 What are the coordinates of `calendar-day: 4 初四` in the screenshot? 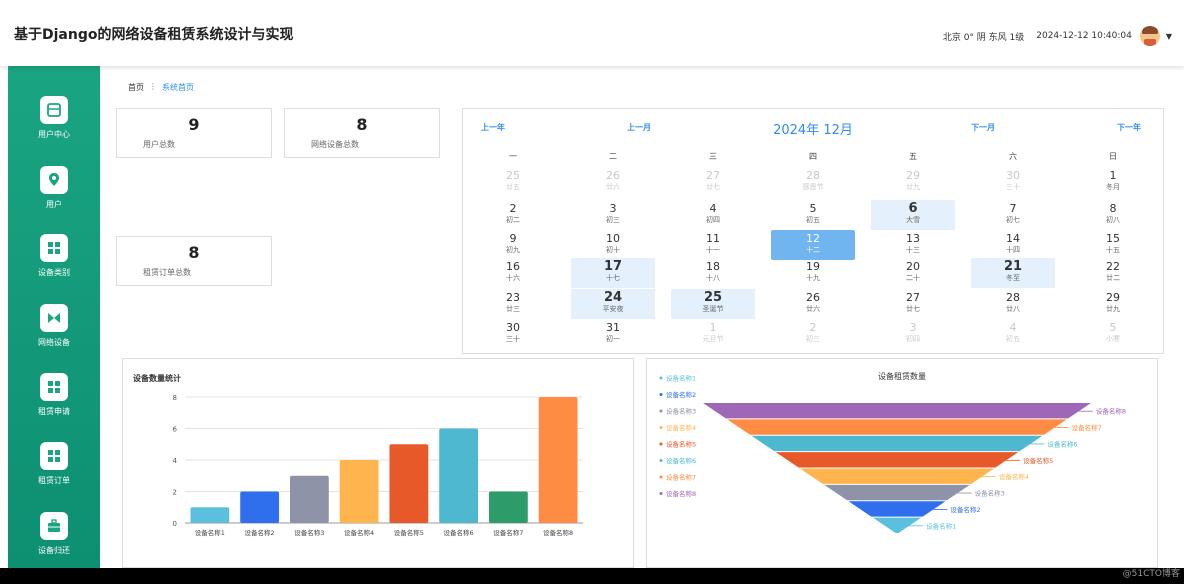 It's located at (713, 215).